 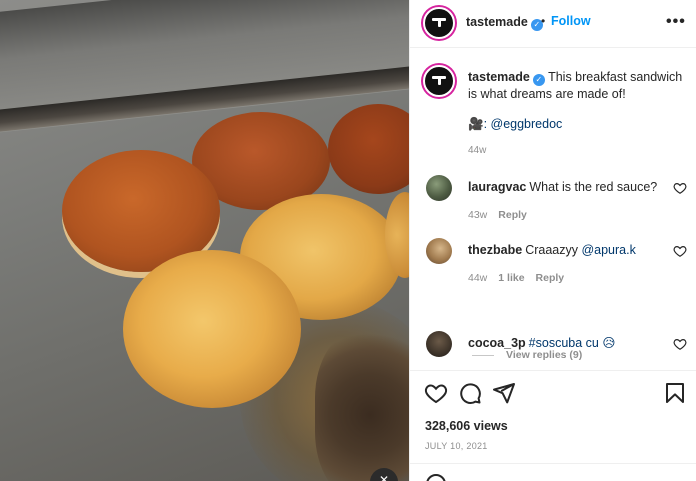 What do you see at coordinates (572, 343) in the screenshot?
I see `hashtag-link: #soscuba cu 😥` at bounding box center [572, 343].